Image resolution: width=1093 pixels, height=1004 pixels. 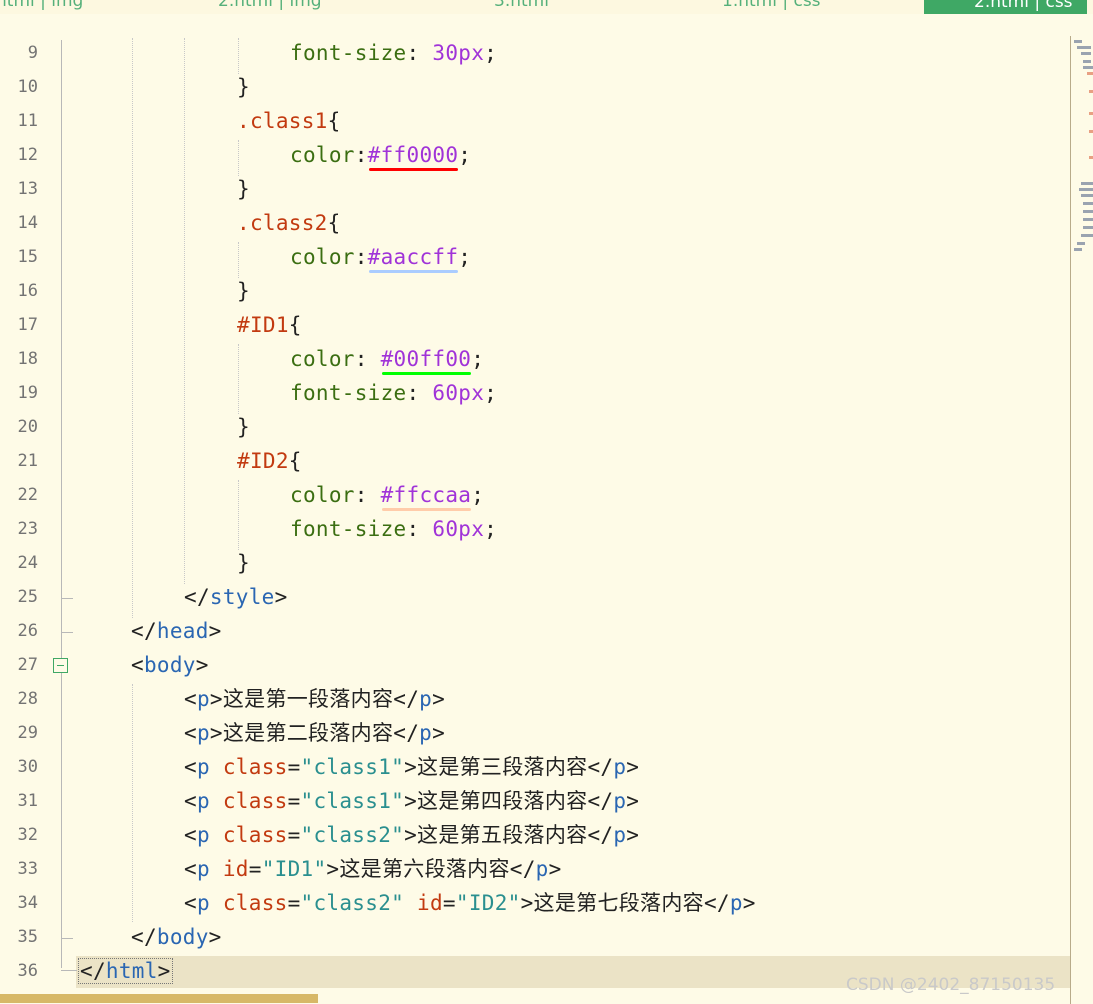 What do you see at coordinates (159, 998) in the screenshot?
I see `horizontal-scrollbar-thumb` at bounding box center [159, 998].